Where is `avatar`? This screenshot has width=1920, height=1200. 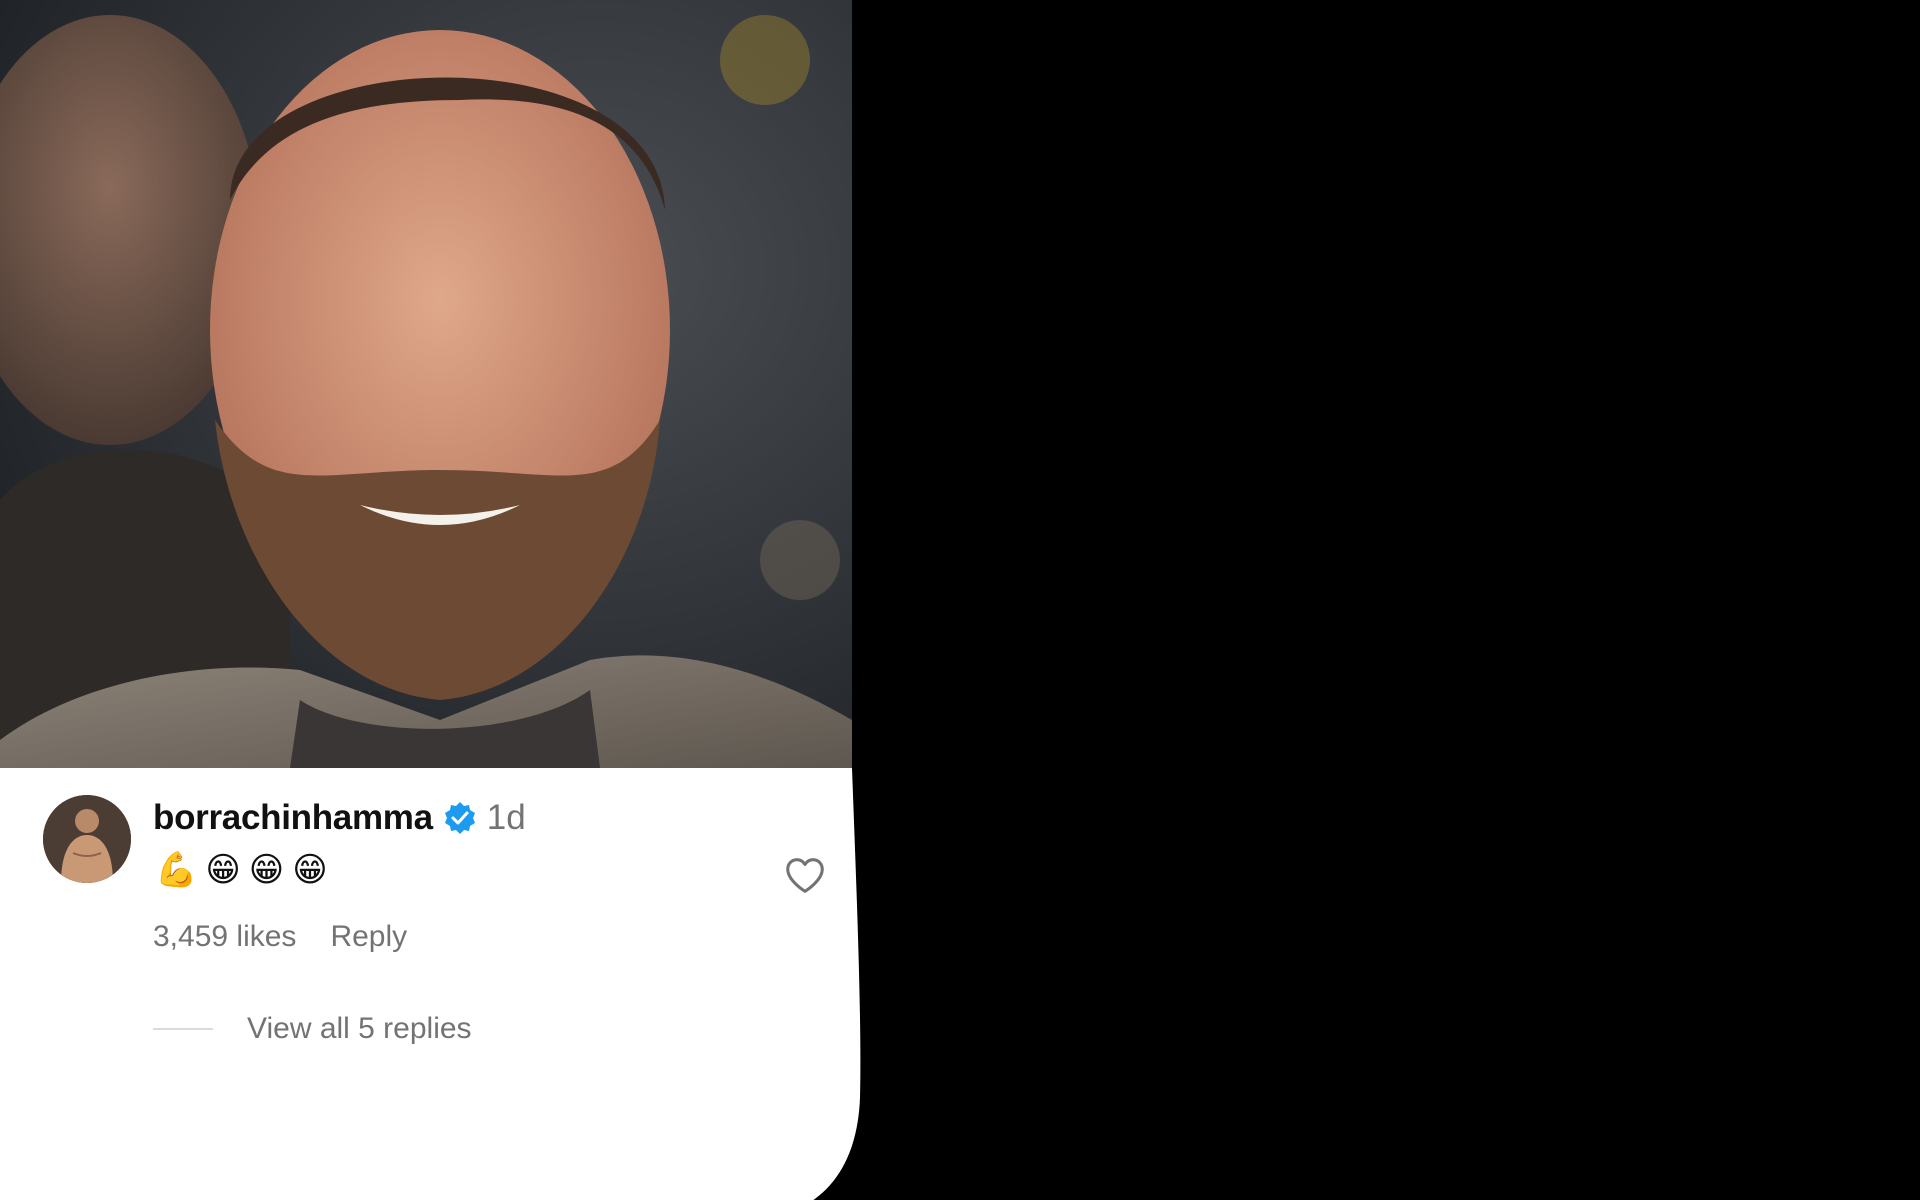 avatar is located at coordinates (87, 839).